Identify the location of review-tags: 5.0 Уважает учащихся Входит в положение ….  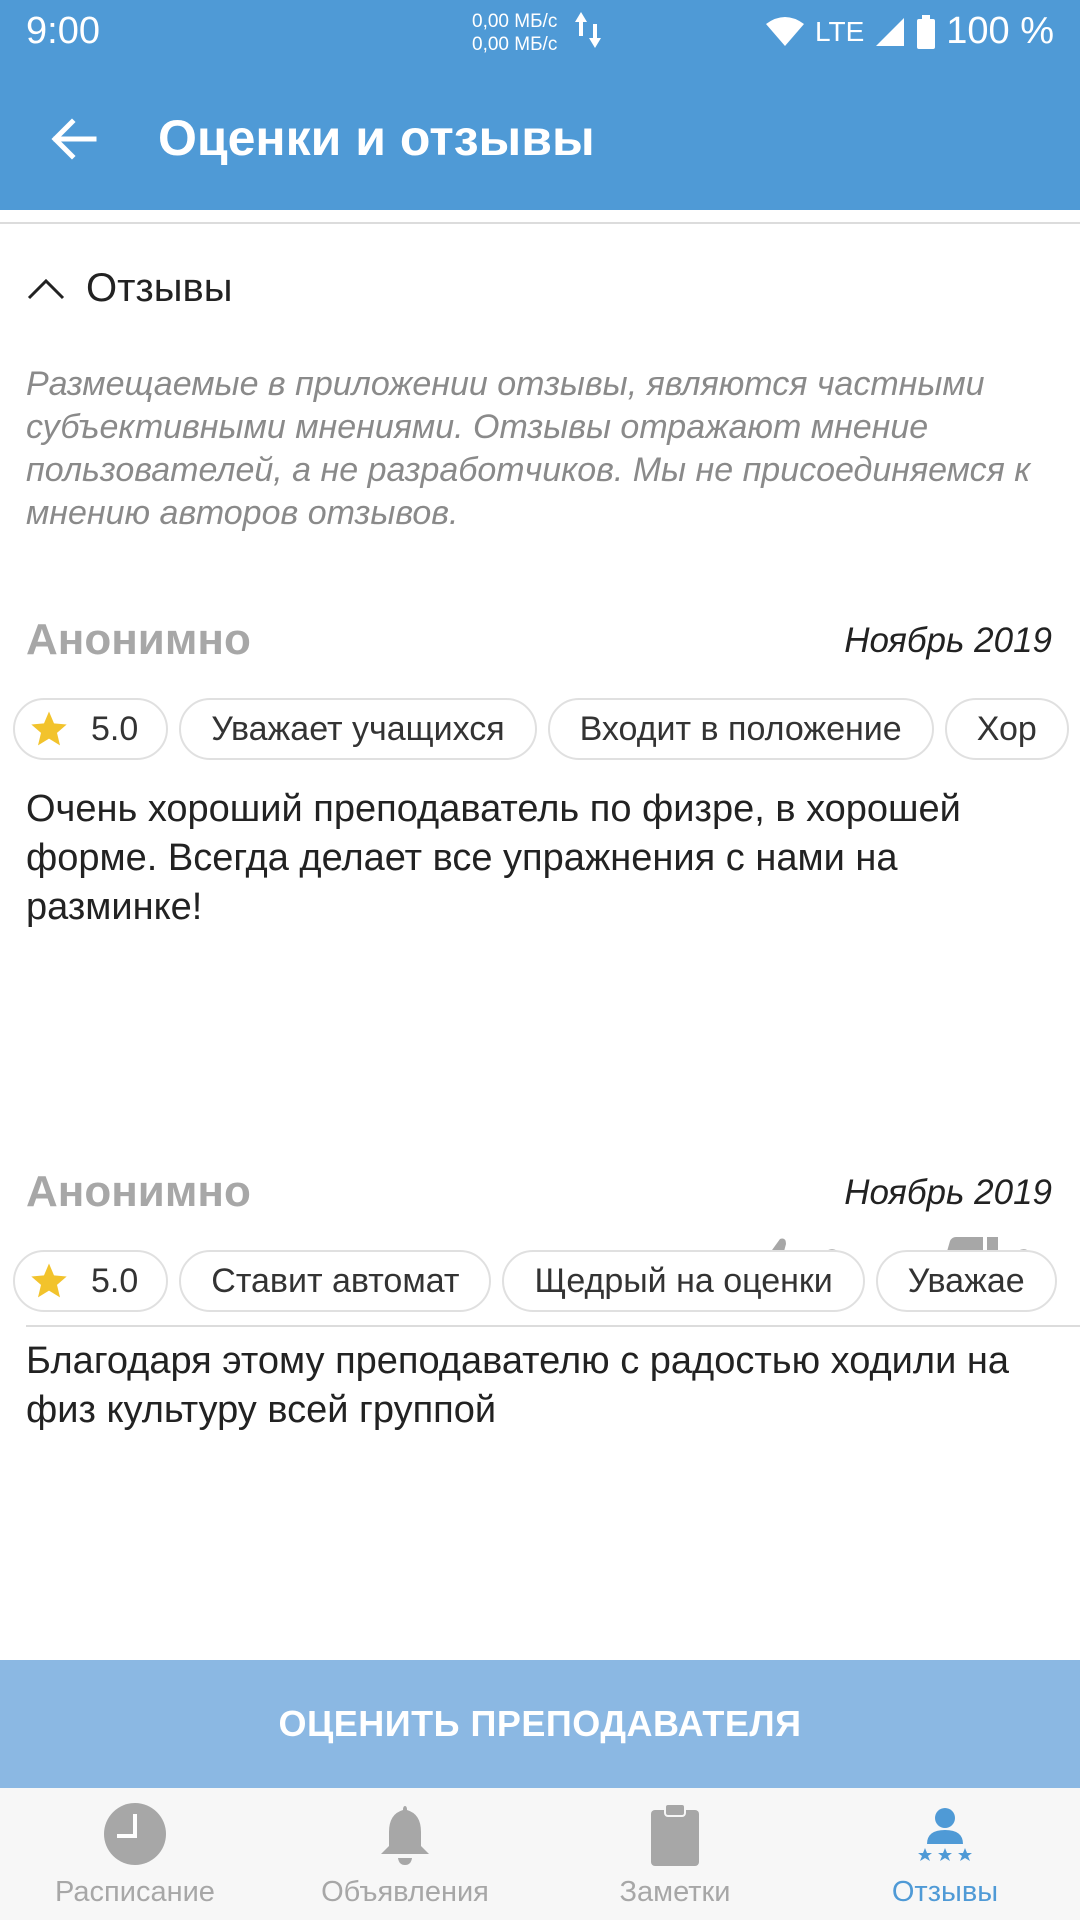
(541, 729).